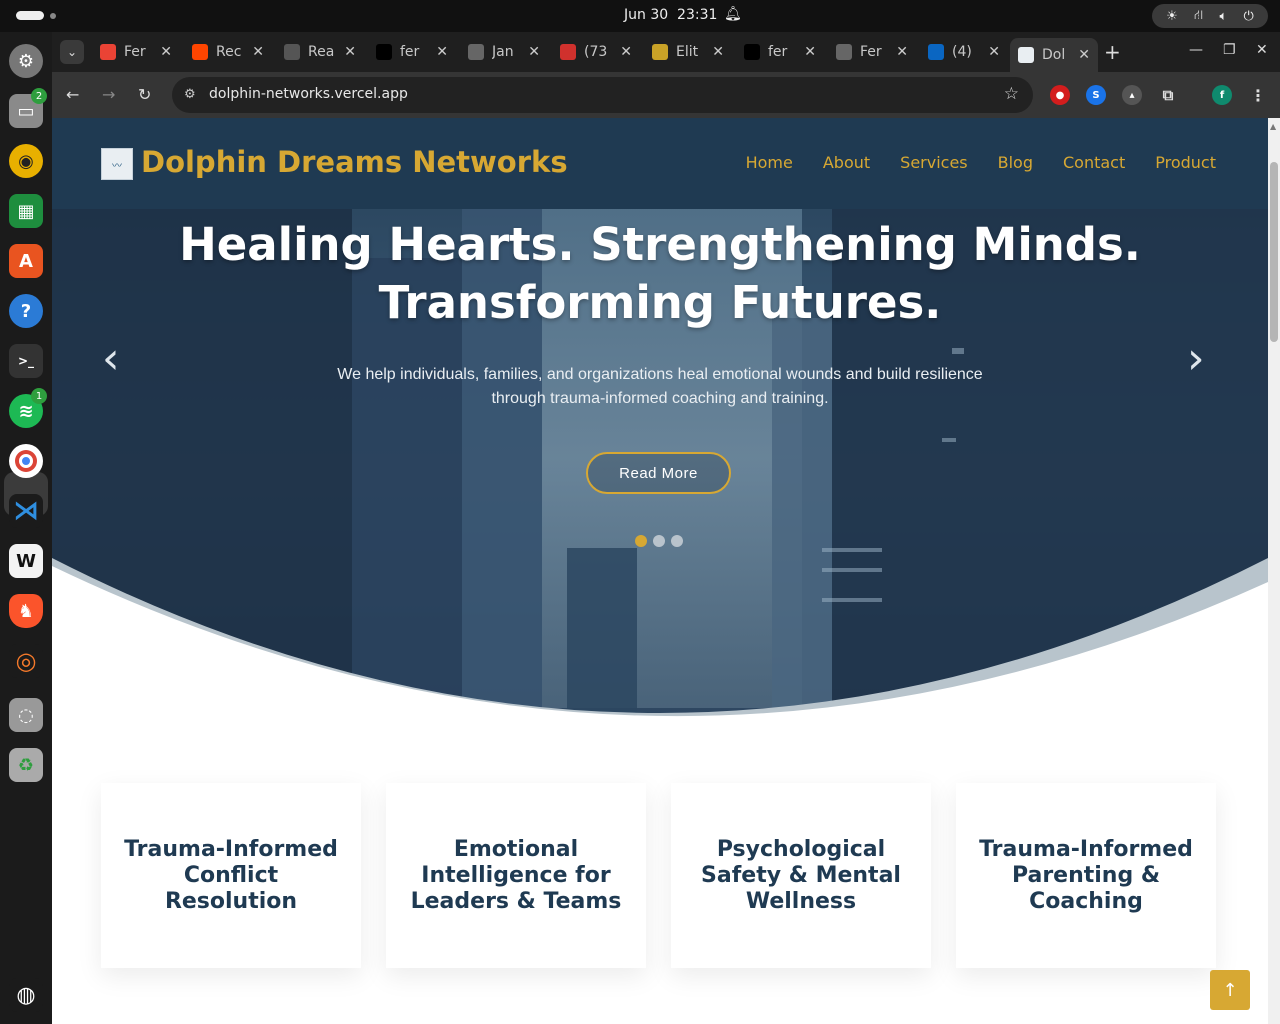  What do you see at coordinates (1185, 162) in the screenshot?
I see `nav-product: Product` at bounding box center [1185, 162].